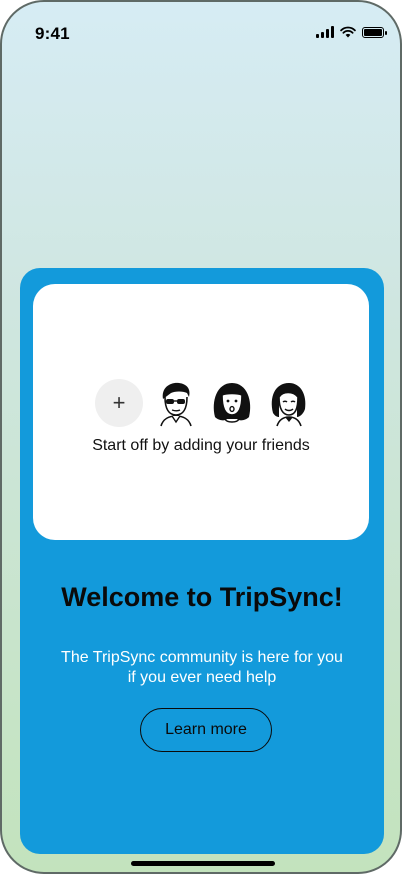 The height and width of the screenshot is (874, 402). I want to click on add-friend-button: +, so click(119, 403).